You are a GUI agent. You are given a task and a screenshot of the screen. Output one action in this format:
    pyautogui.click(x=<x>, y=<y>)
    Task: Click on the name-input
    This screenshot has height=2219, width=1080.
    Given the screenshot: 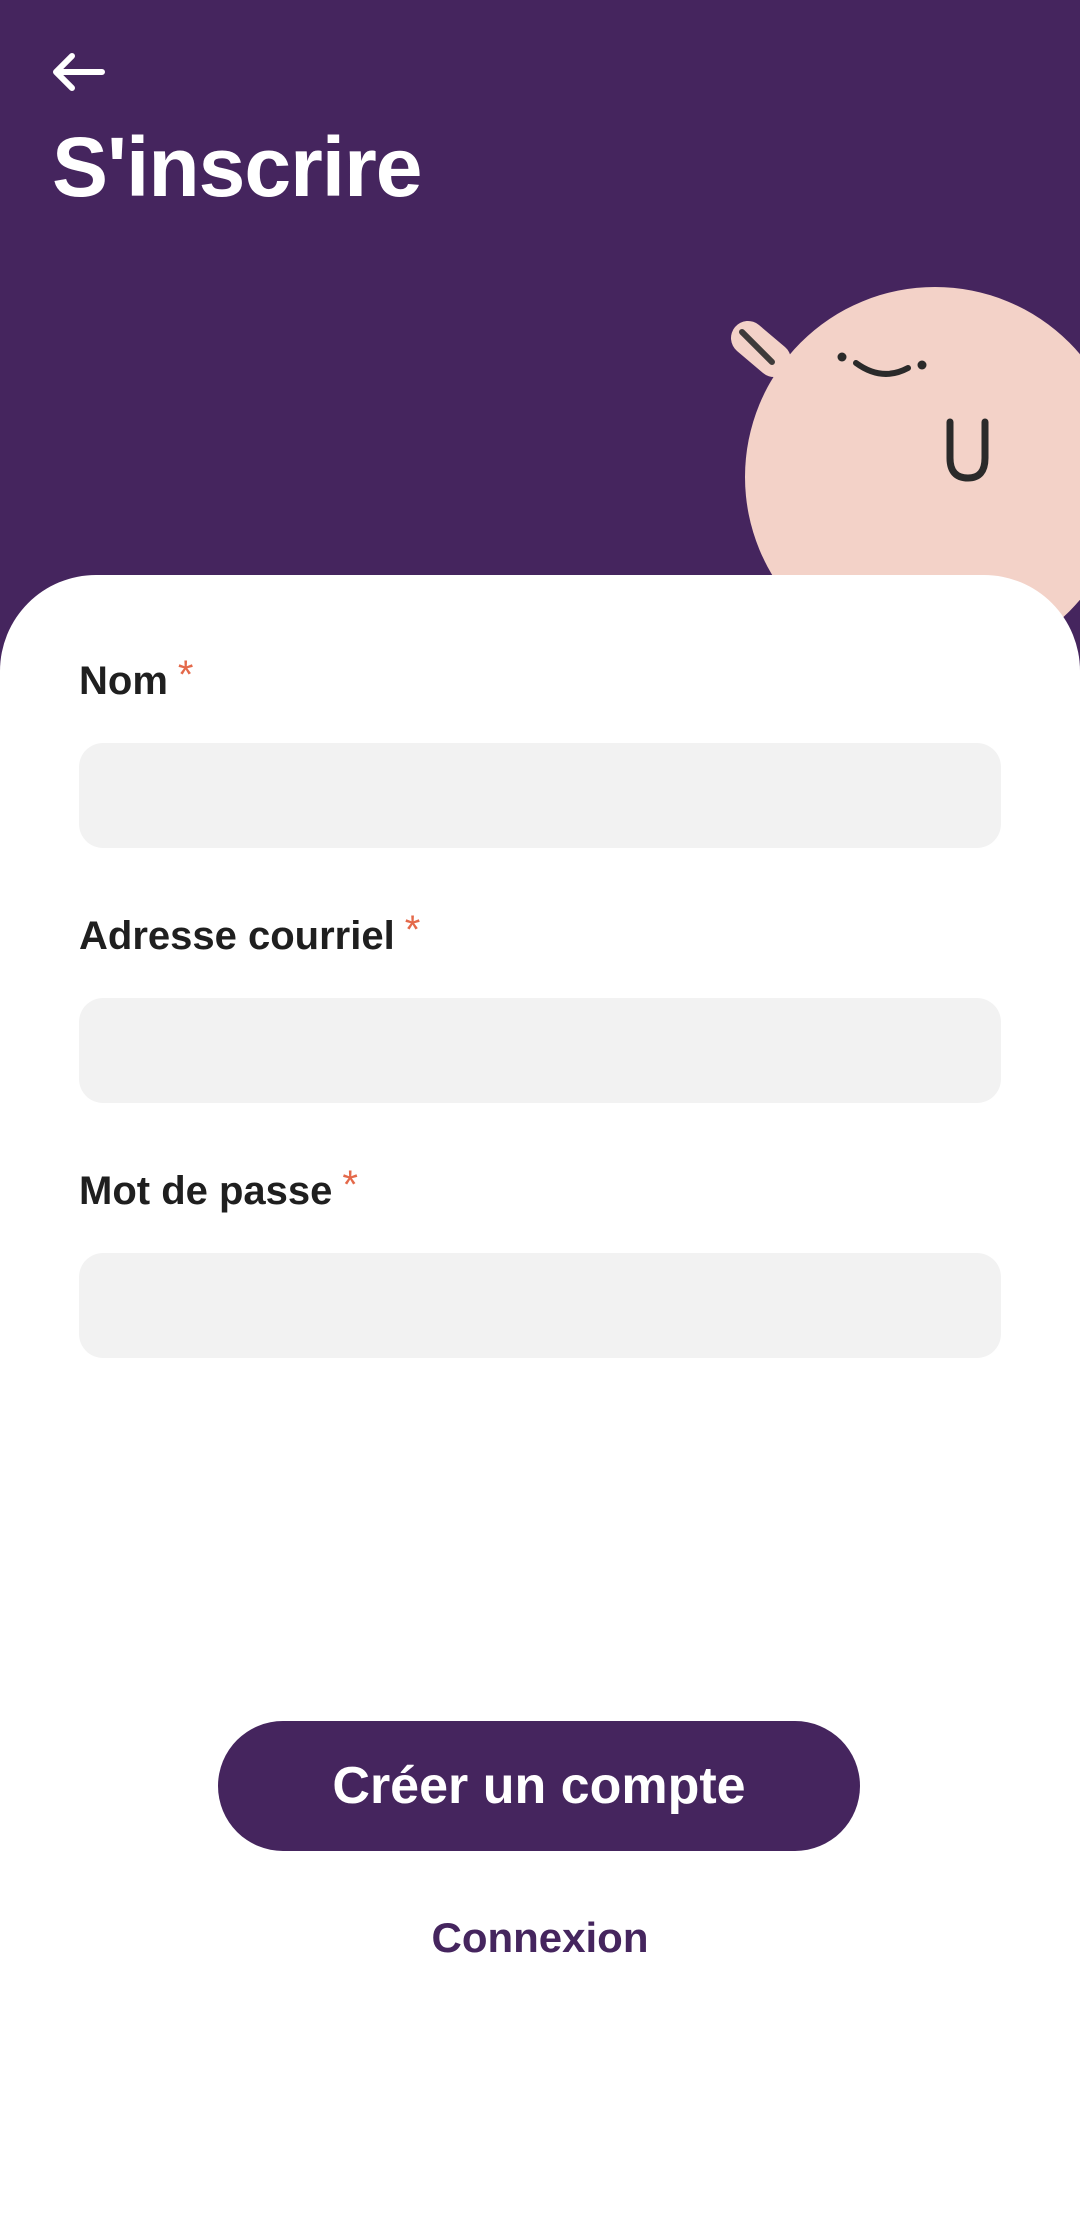 What is the action you would take?
    pyautogui.click(x=540, y=795)
    